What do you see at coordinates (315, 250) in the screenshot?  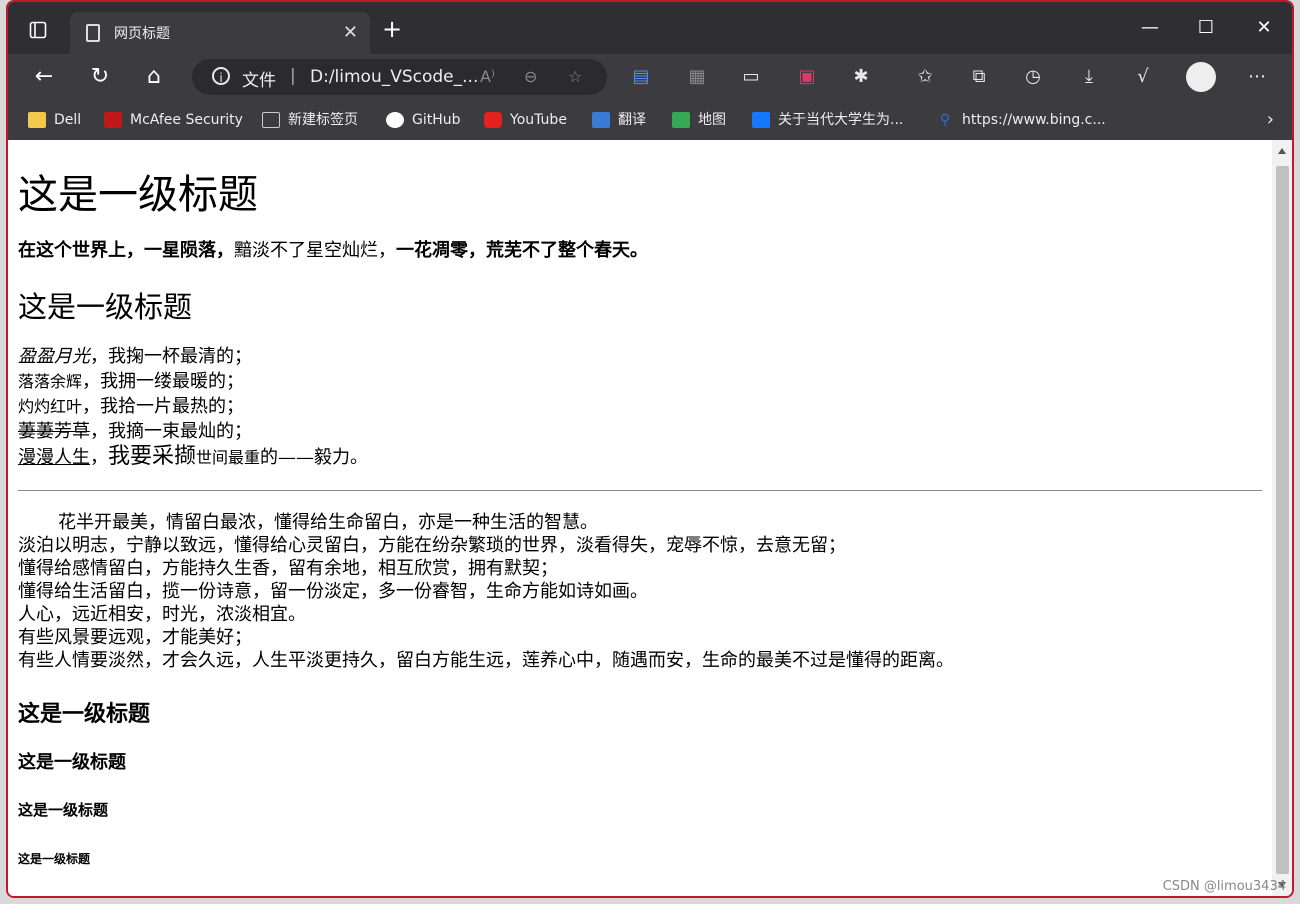 I see `normal-text: 黯淡不了星空灿烂，` at bounding box center [315, 250].